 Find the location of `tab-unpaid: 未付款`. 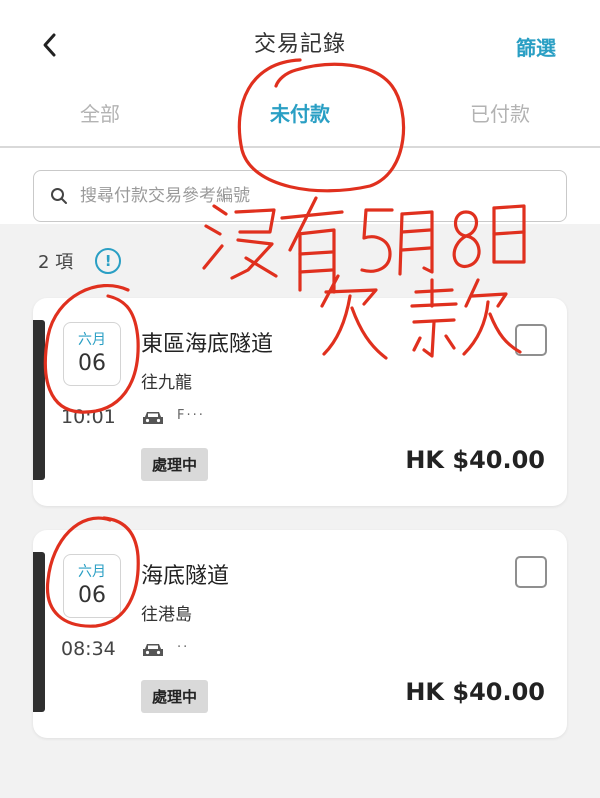

tab-unpaid: 未付款 is located at coordinates (300, 115).